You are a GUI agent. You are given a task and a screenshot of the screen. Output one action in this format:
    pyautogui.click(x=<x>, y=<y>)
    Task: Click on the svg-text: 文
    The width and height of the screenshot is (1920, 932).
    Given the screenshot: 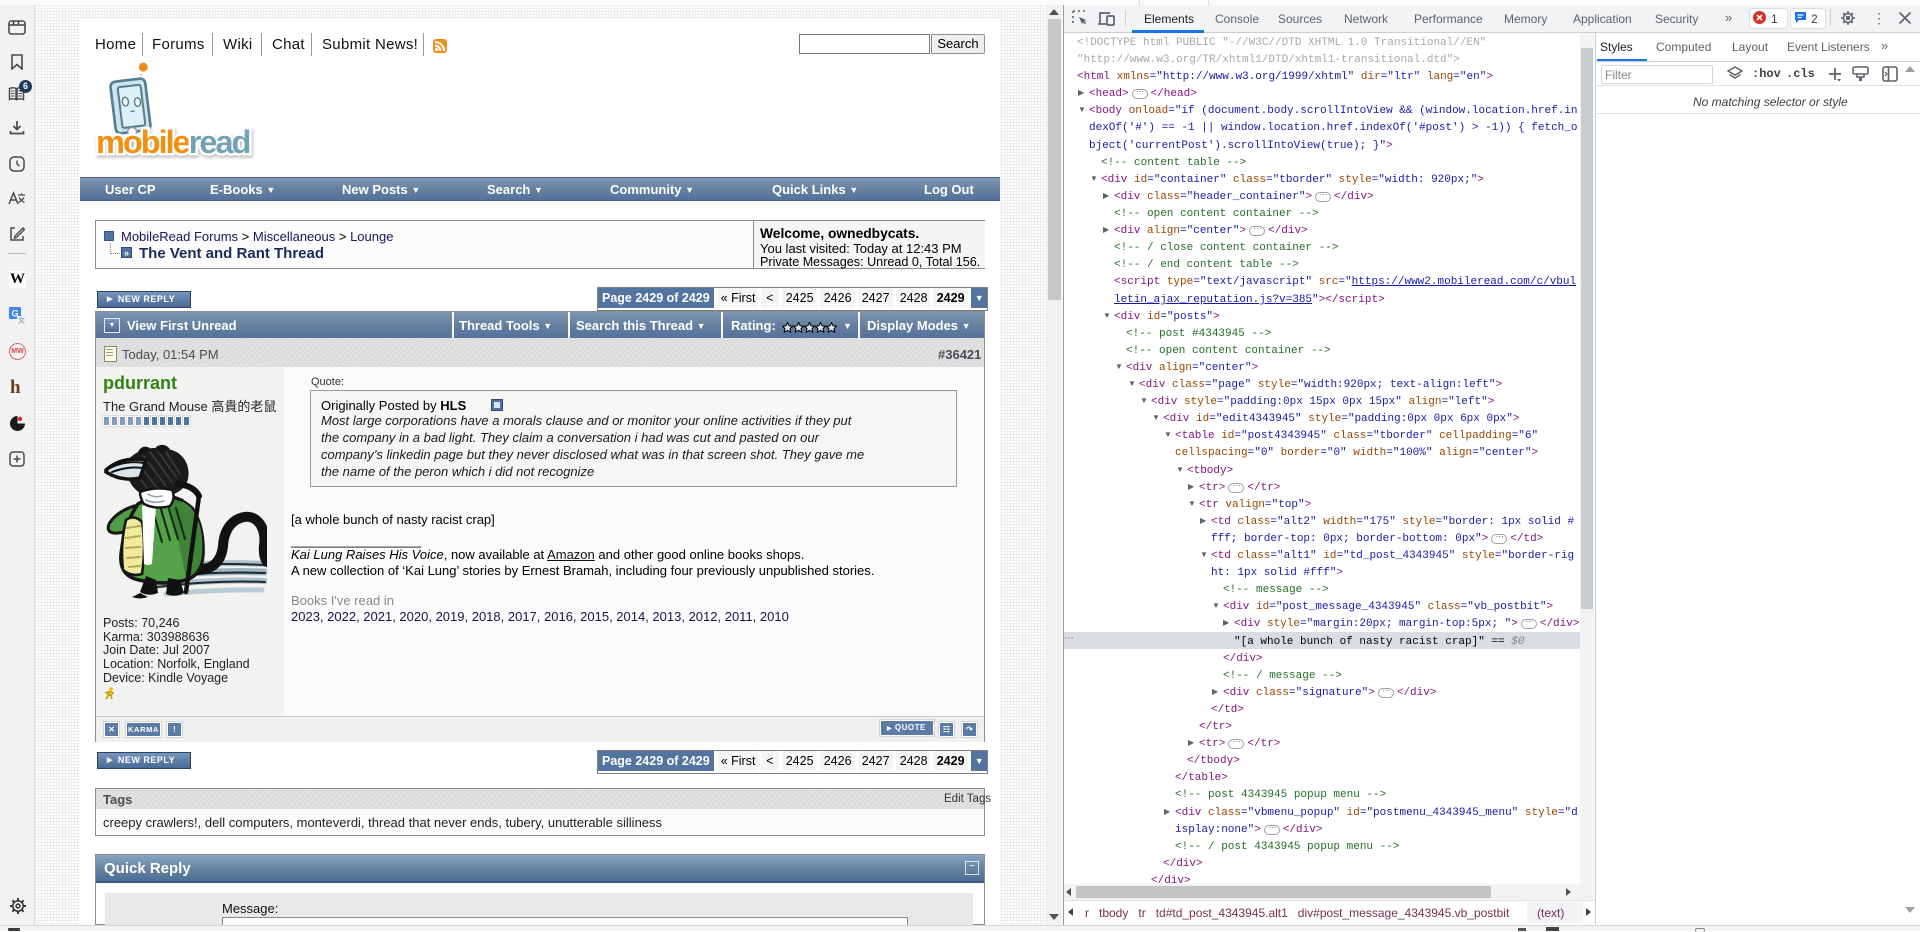 What is the action you would take?
    pyautogui.click(x=21, y=320)
    